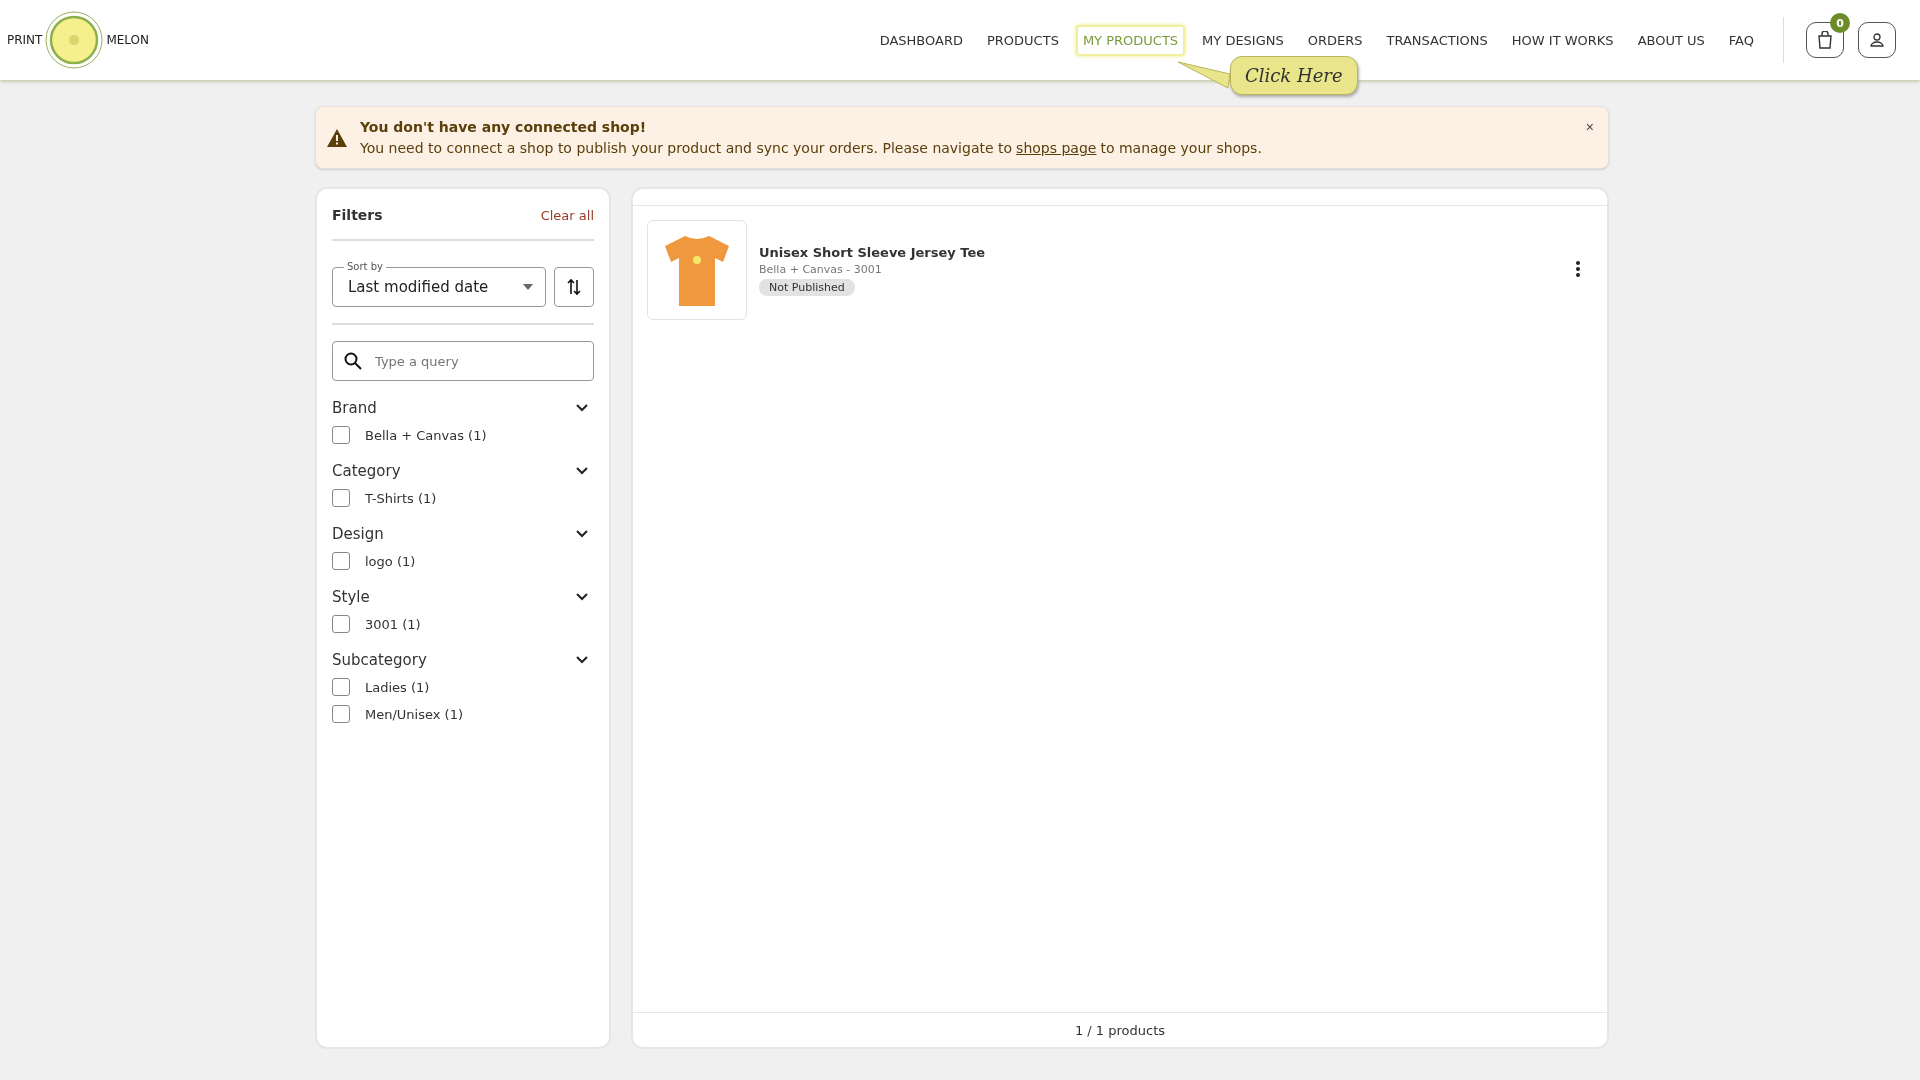  What do you see at coordinates (1181, 148) in the screenshot?
I see `alert-message: to manage your shops.` at bounding box center [1181, 148].